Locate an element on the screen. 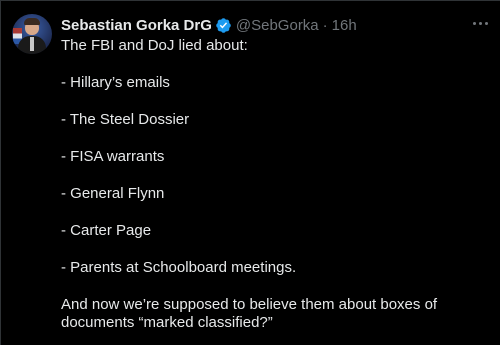 This screenshot has height=345, width=500. tweet-line: The FBI and DoJ lied about: is located at coordinates (154, 45).